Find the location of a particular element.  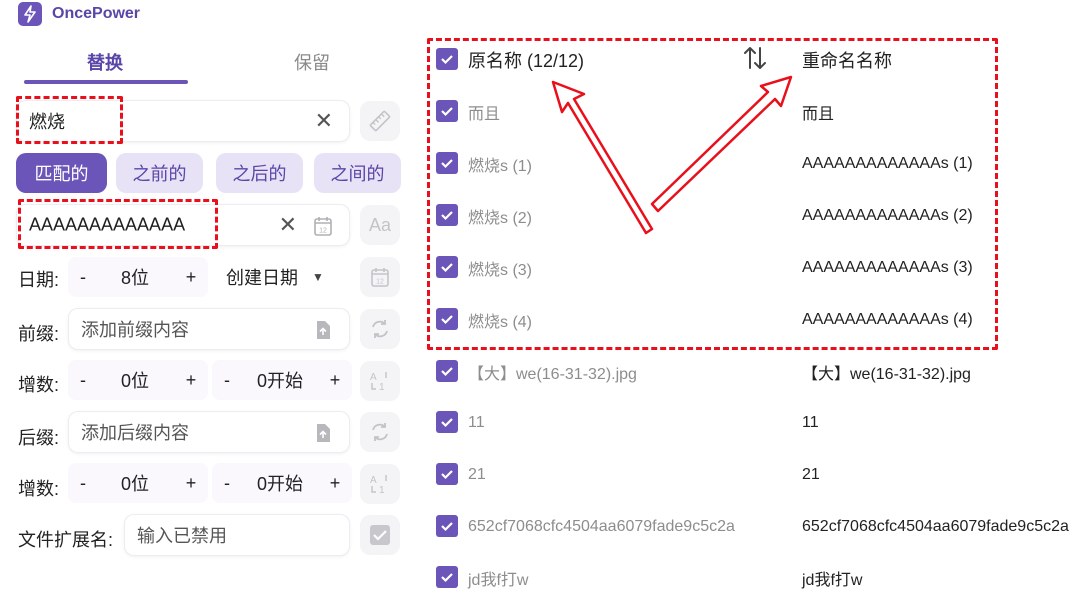

date-decrement-button: - is located at coordinates (83, 277).